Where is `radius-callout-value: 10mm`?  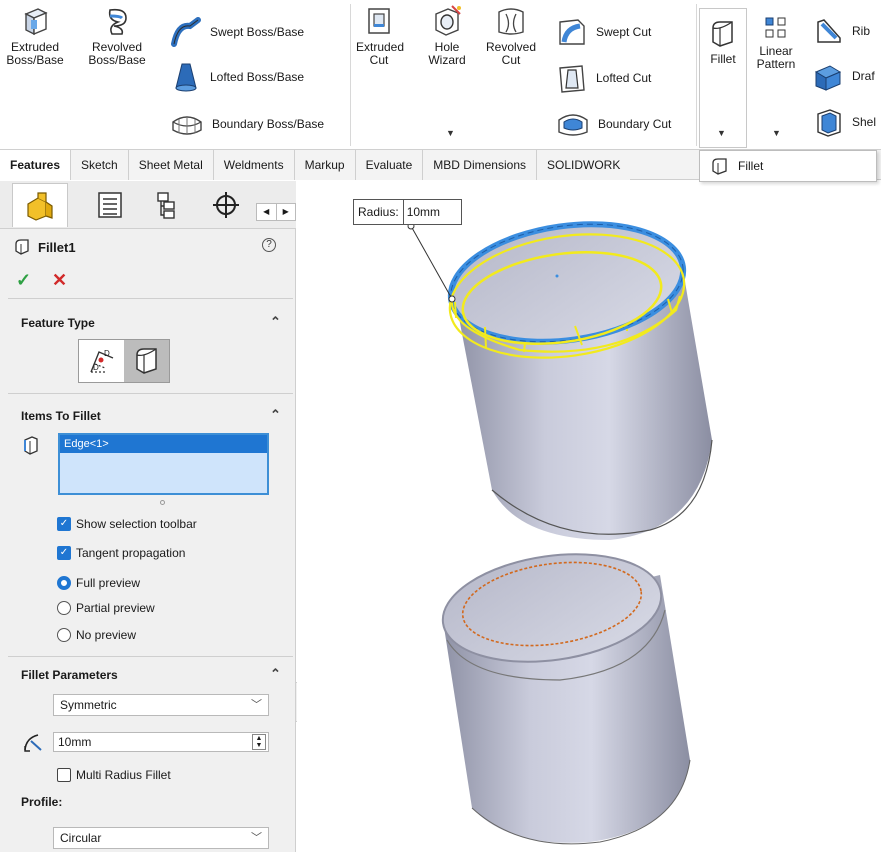
radius-callout-value: 10mm is located at coordinates (431, 212).